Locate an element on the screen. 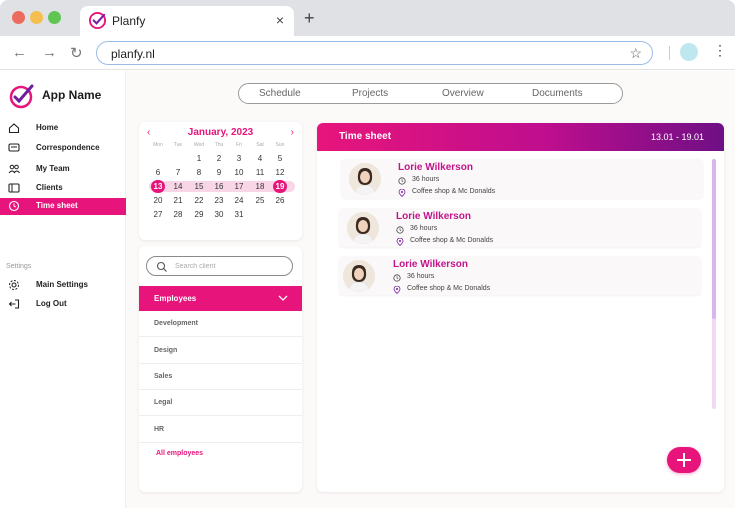 Image resolution: width=735 pixels, height=508 pixels. calendar-day: 13 is located at coordinates (158, 186).